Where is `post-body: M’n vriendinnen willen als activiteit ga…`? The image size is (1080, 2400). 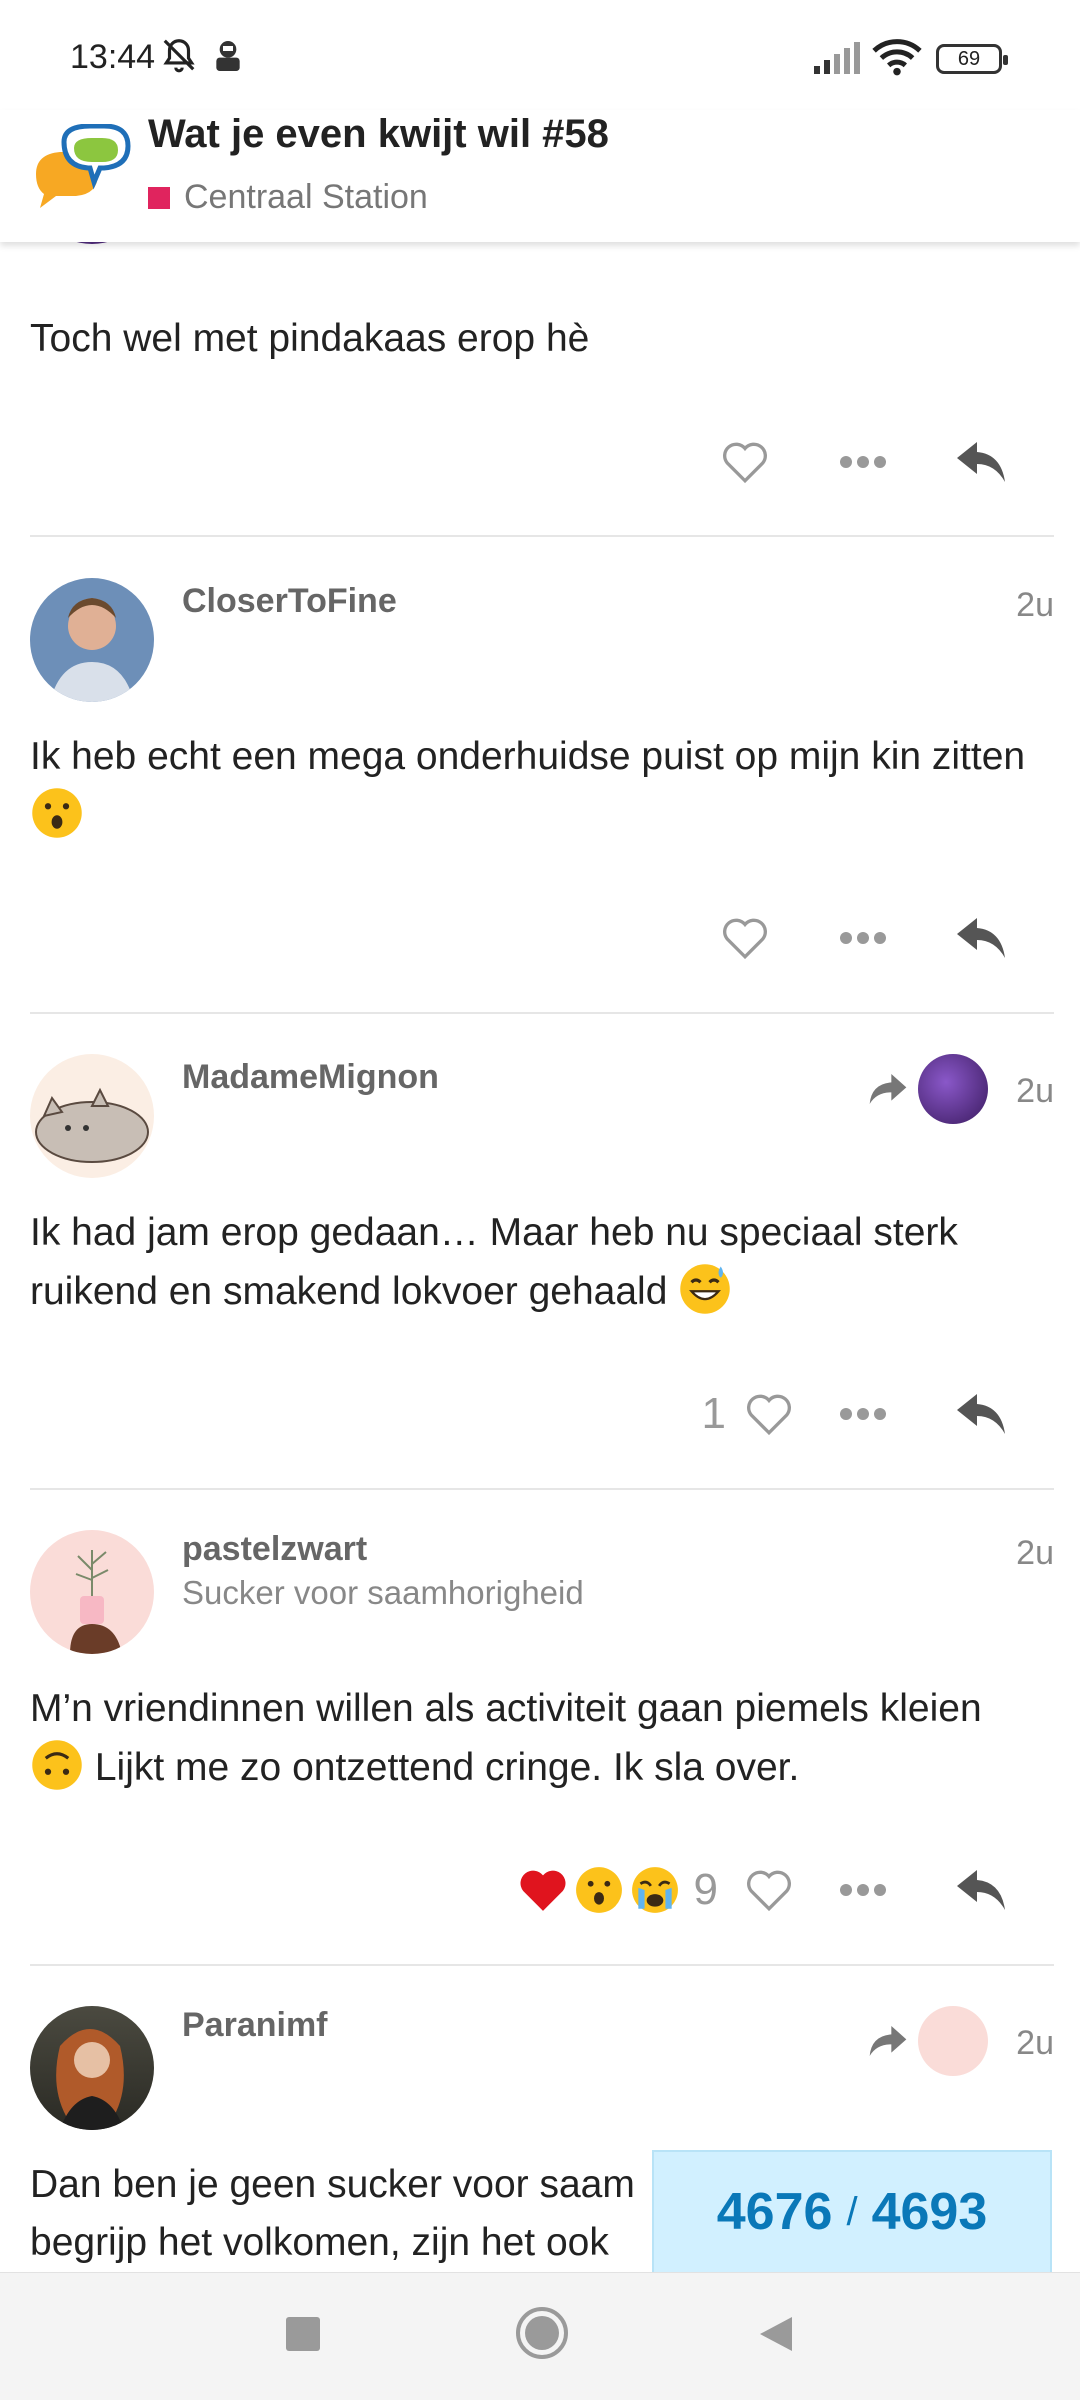
post-body: M’n vriendinnen willen als activiteit ga… is located at coordinates (542, 1738).